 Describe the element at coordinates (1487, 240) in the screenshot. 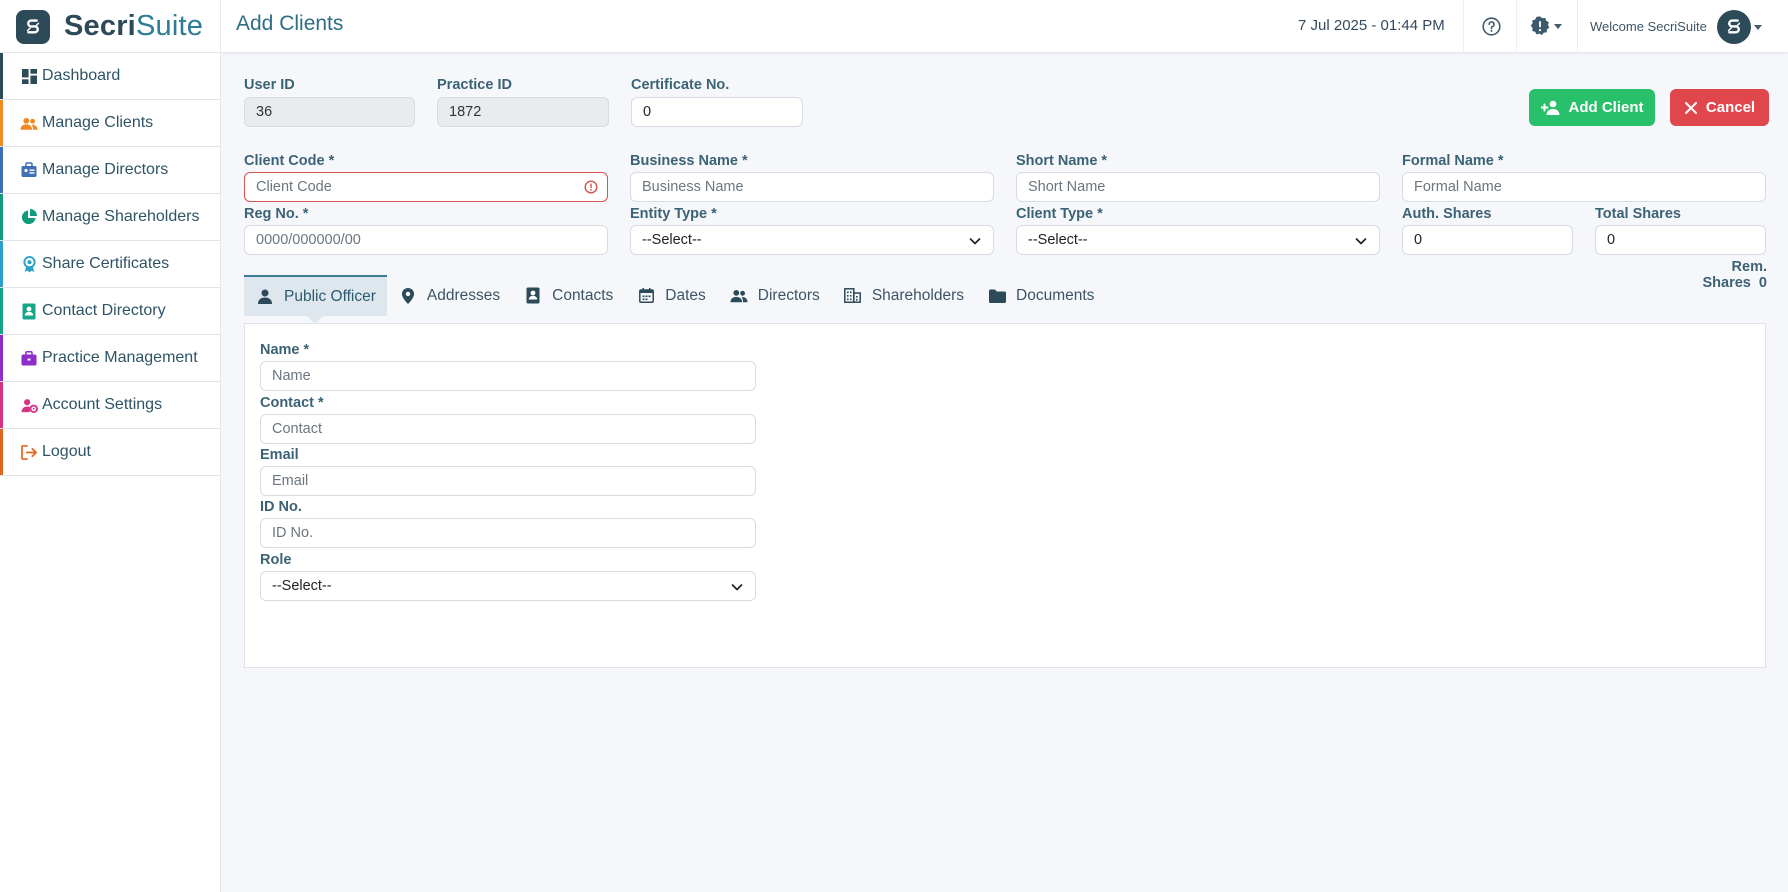

I see `auth-shares-input` at that location.